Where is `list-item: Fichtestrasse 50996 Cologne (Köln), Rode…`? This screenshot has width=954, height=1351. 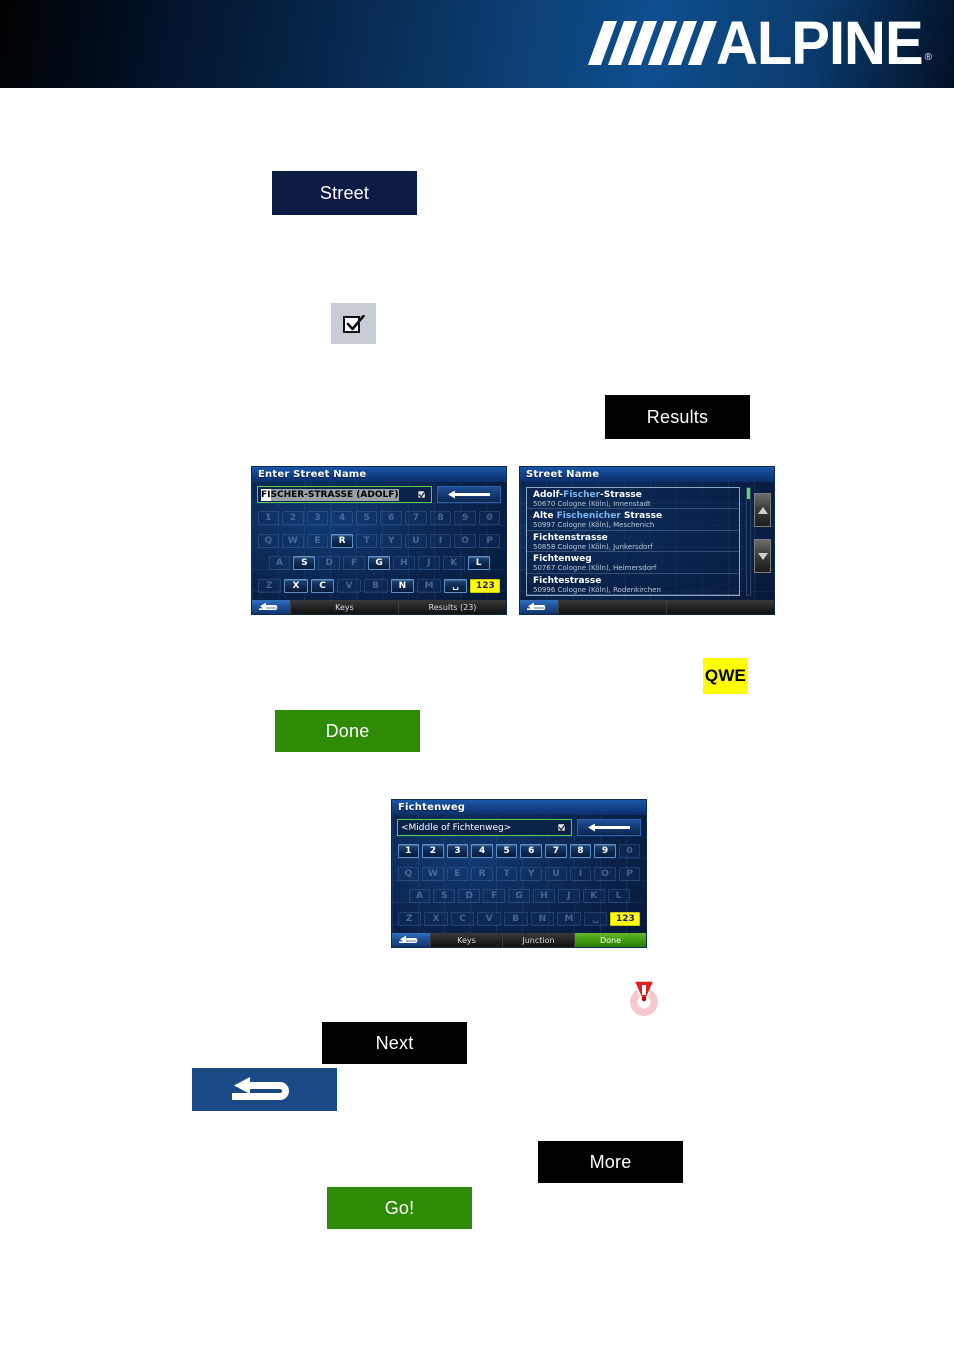
list-item: Fichtestrasse 50996 Cologne (Köln), Rode… is located at coordinates (633, 584).